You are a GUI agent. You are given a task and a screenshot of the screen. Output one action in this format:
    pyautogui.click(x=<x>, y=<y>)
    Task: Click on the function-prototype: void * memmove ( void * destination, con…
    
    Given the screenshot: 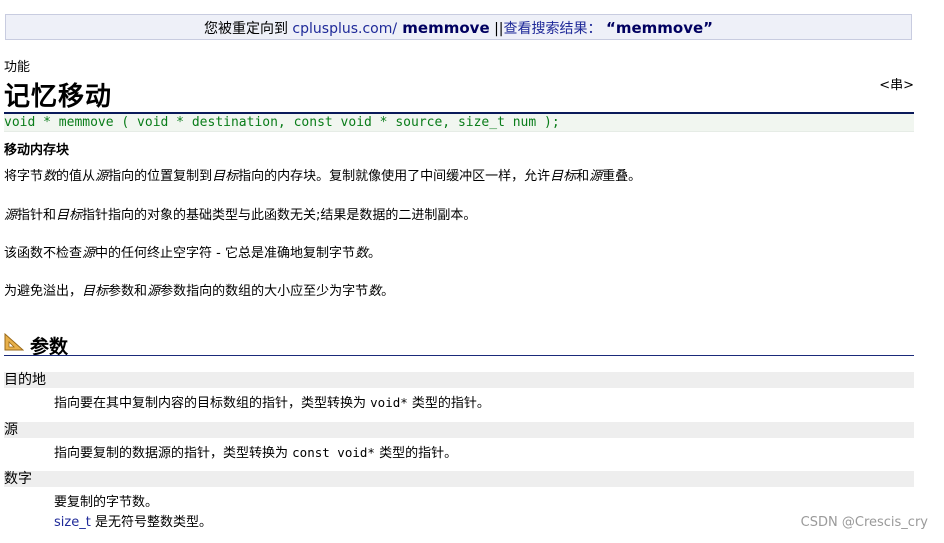 What is the action you would take?
    pyautogui.click(x=459, y=123)
    